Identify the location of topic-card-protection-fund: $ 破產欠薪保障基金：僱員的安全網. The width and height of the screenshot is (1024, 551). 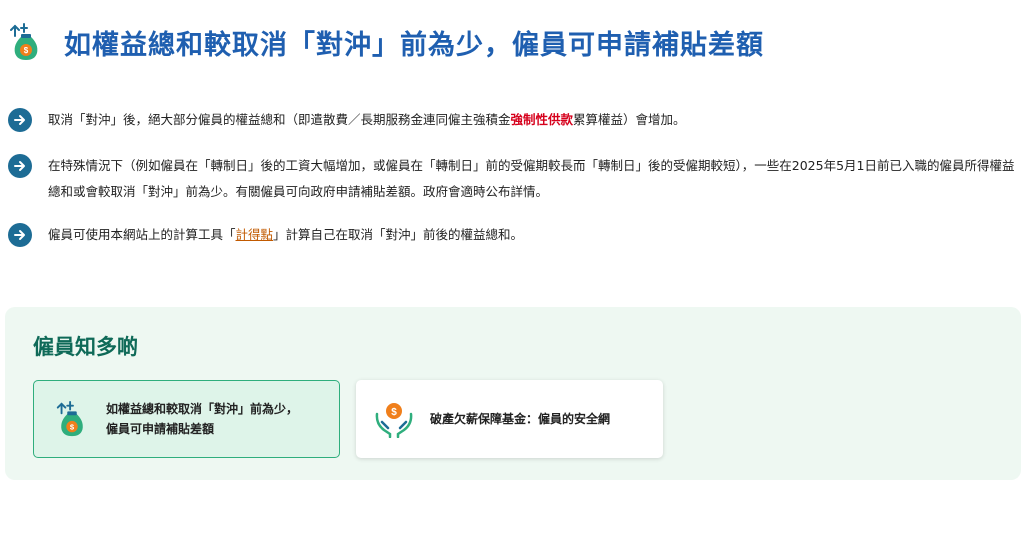
(509, 419).